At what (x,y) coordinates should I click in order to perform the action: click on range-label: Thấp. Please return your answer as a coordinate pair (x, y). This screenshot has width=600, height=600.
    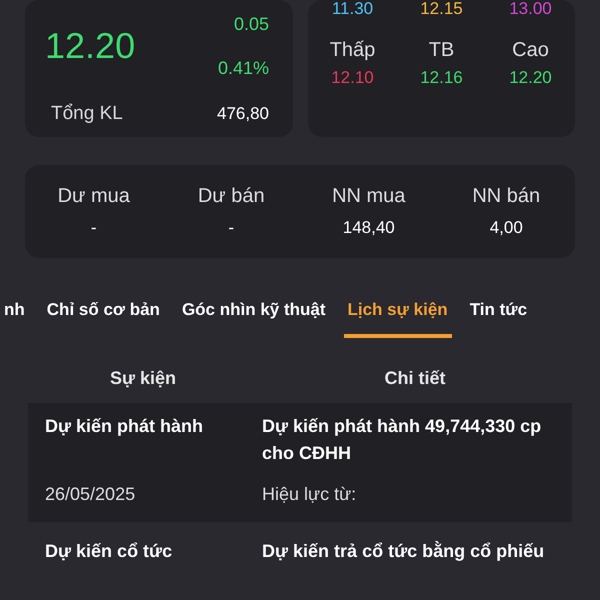
    Looking at the image, I should click on (353, 50).